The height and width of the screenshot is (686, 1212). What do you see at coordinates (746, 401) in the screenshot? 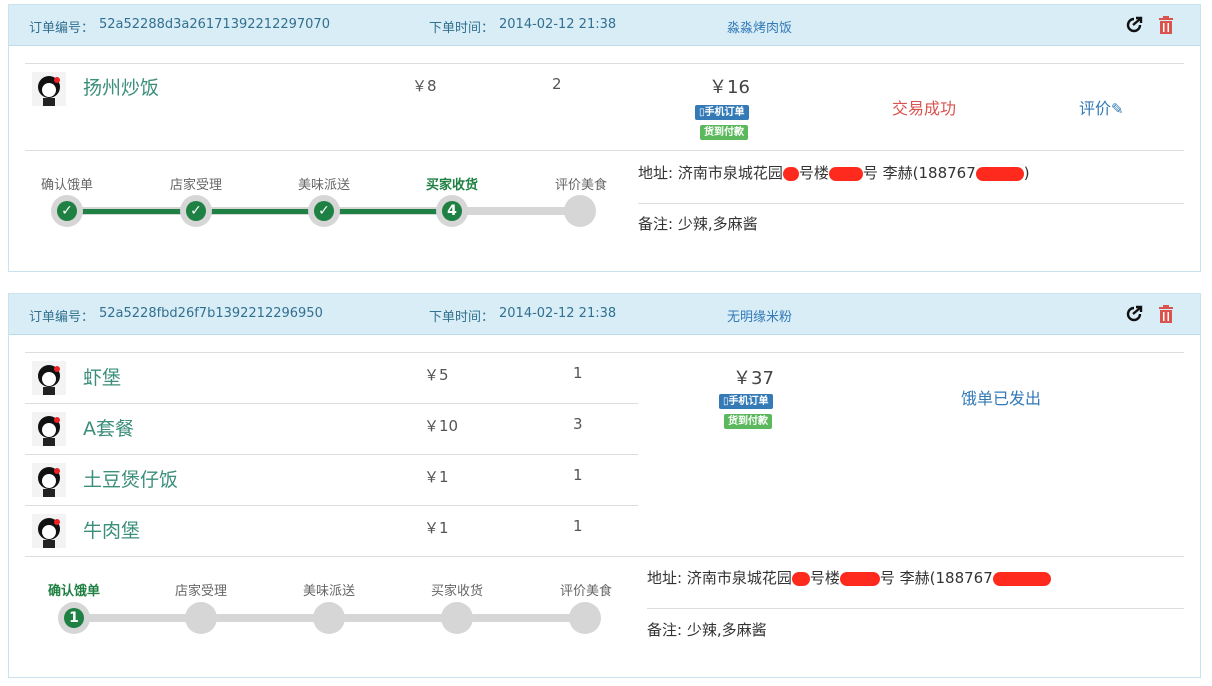
I see `mobile-order-badge: ▯手机订单` at bounding box center [746, 401].